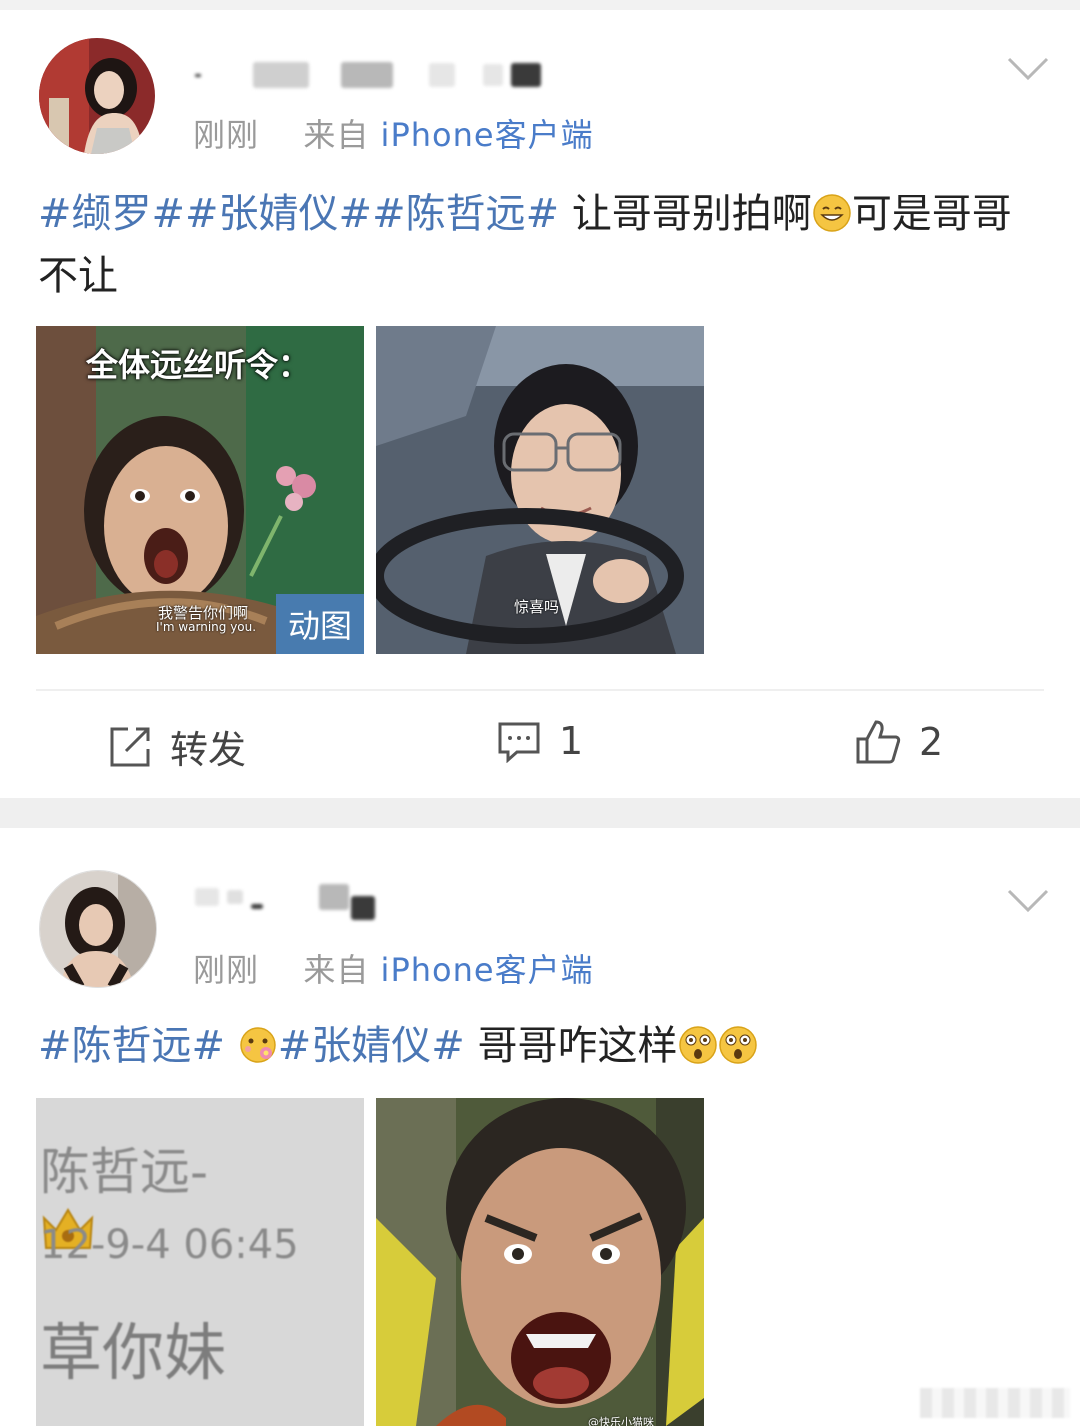 The image size is (1080, 1428). I want to click on post-text: #陈哲远# #张婧仪# 哥哥咋这样, so click(538, 1046).